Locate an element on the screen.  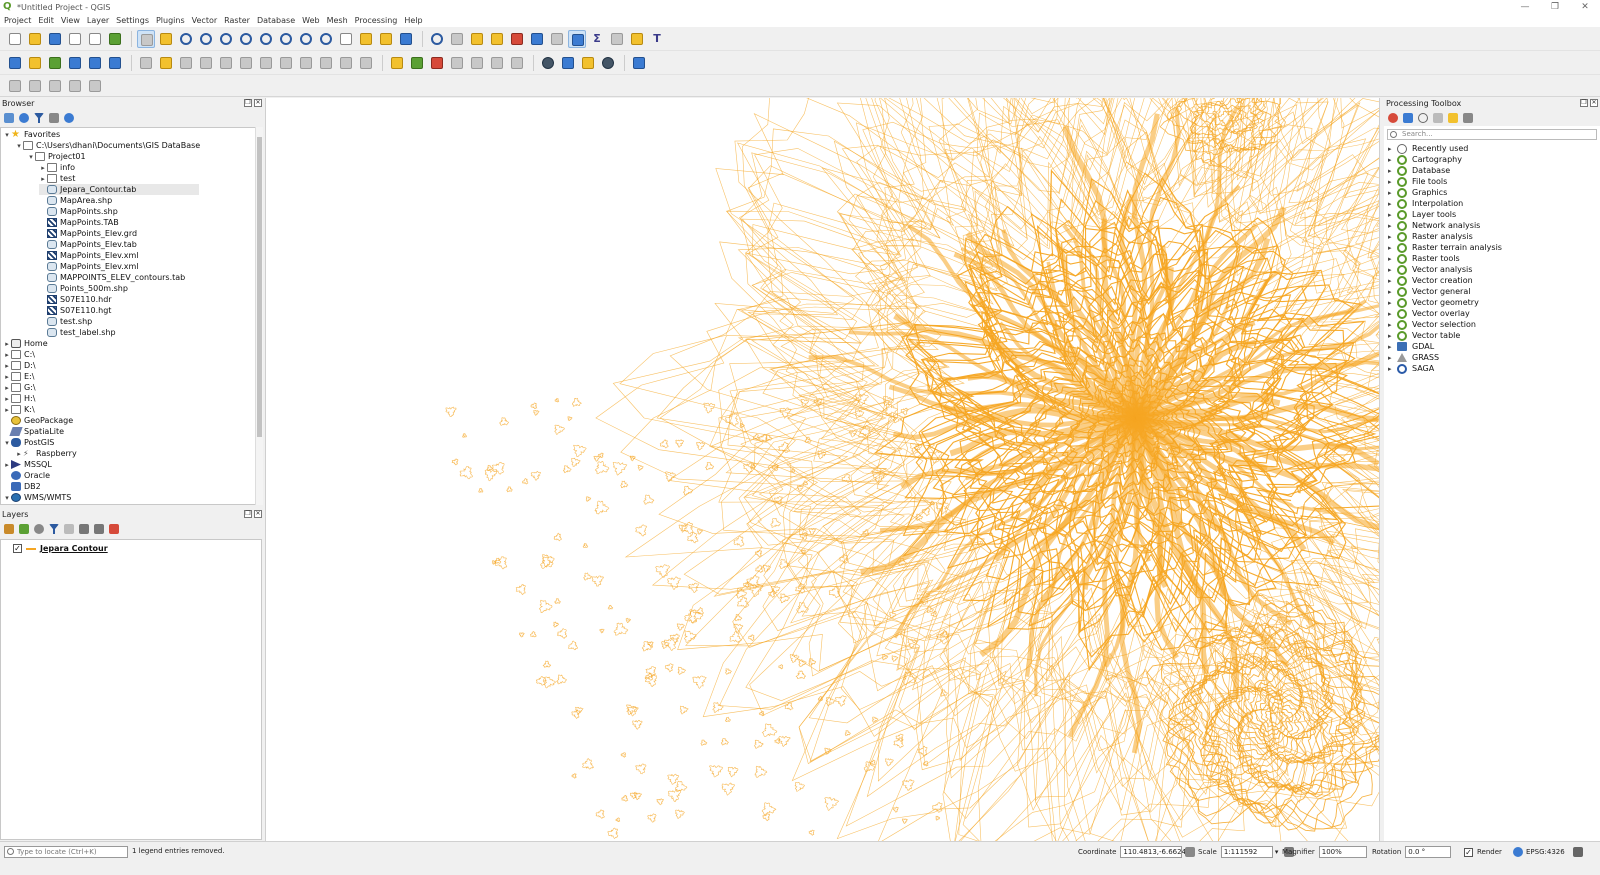
browser-item: GeoPackage is located at coordinates (38, 420).